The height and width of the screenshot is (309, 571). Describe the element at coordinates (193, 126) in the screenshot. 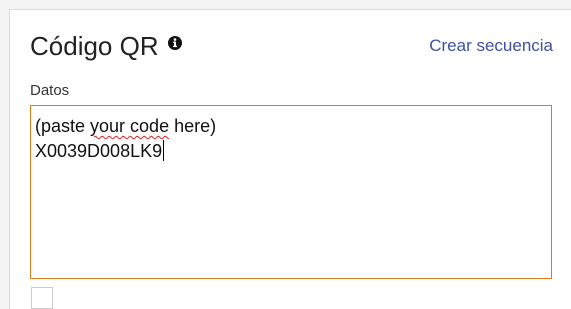

I see `text-suffix: here)` at that location.